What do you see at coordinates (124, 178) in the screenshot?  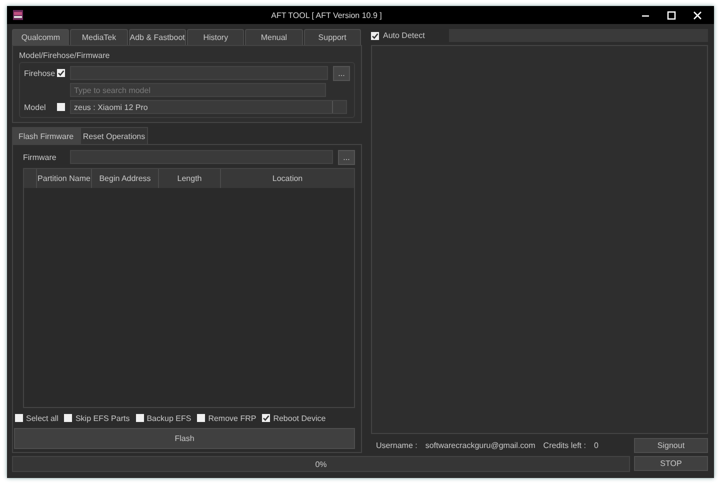 I see `column-header: Begin Address` at bounding box center [124, 178].